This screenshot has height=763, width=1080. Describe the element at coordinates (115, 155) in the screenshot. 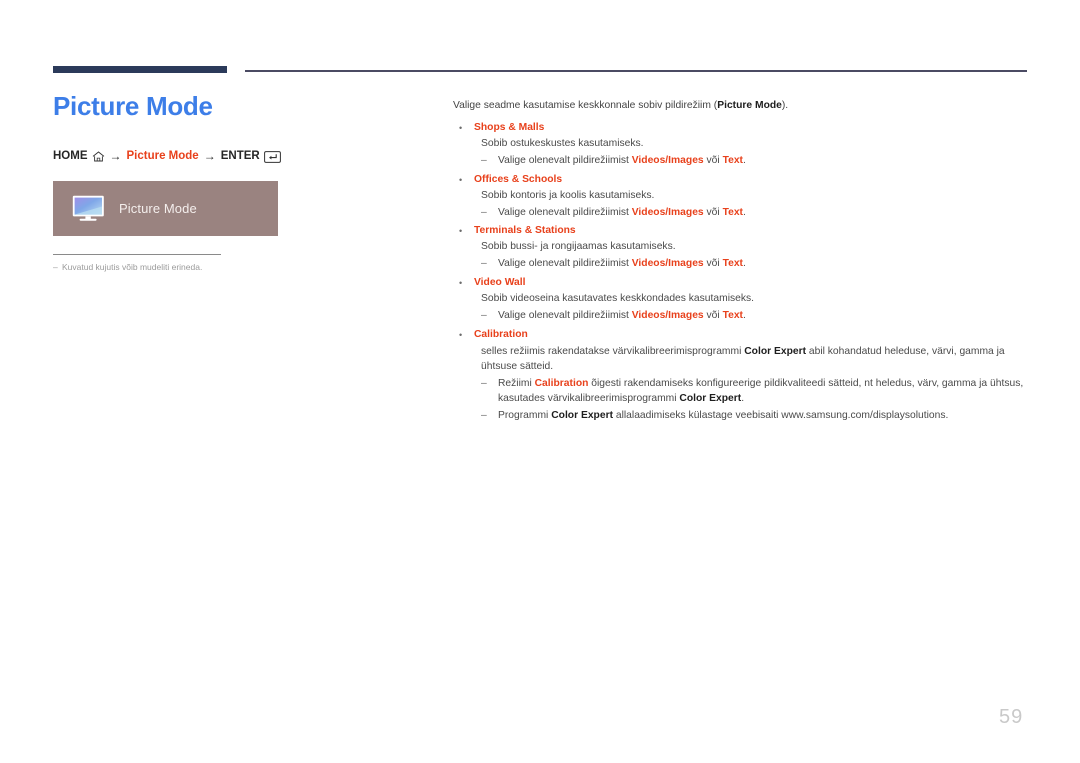

I see `breadcrumb-arrow-1: →` at that location.